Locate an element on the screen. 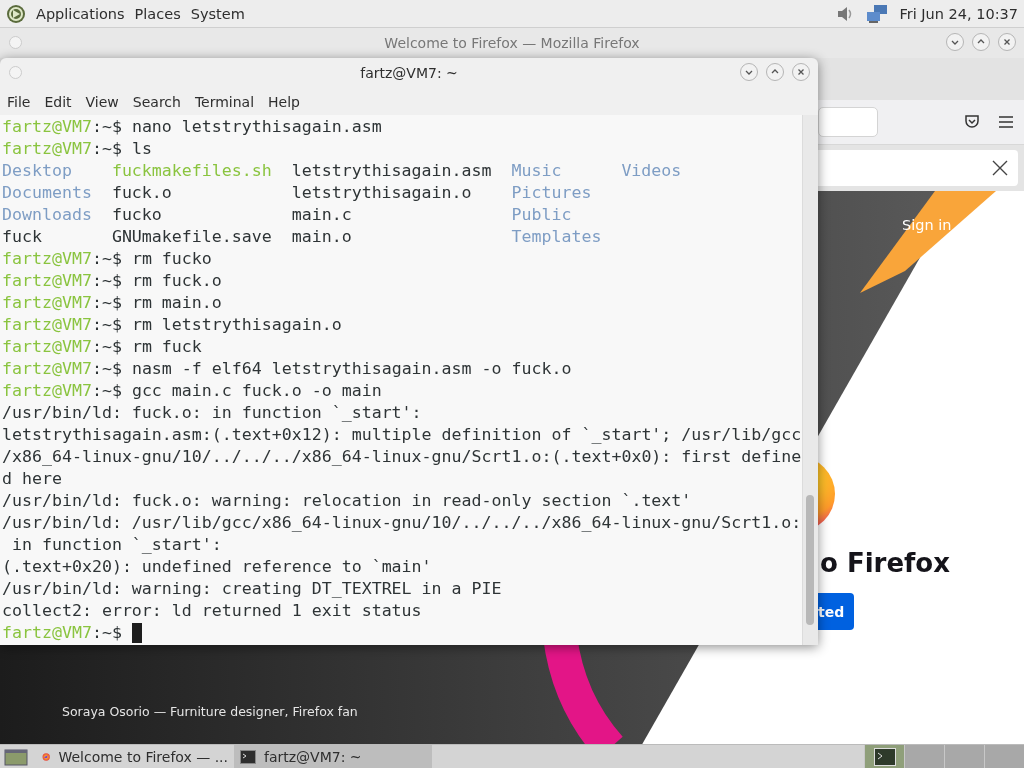 Image resolution: width=1024 pixels, height=768 pixels. file-name: letstrythisagain.o is located at coordinates (382, 193).